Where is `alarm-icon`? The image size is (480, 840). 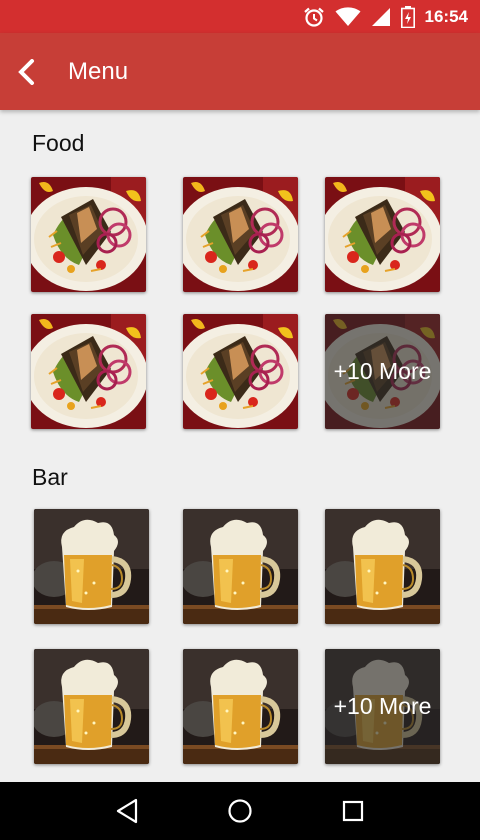 alarm-icon is located at coordinates (313, 17).